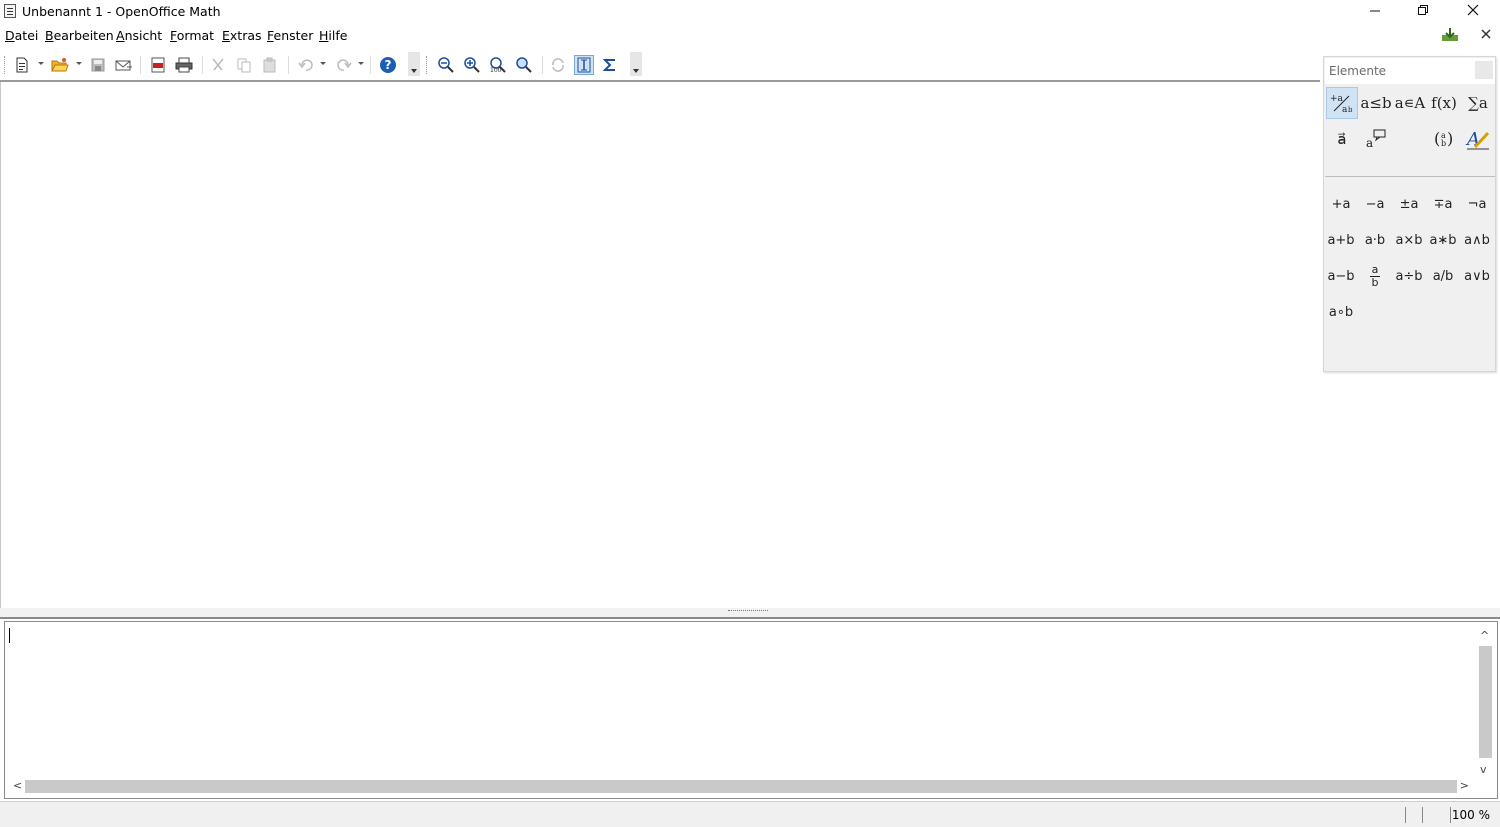 Image resolution: width=1500 pixels, height=827 pixels. I want to click on unary-binary-operators-icon: +aa b, so click(1341, 104).